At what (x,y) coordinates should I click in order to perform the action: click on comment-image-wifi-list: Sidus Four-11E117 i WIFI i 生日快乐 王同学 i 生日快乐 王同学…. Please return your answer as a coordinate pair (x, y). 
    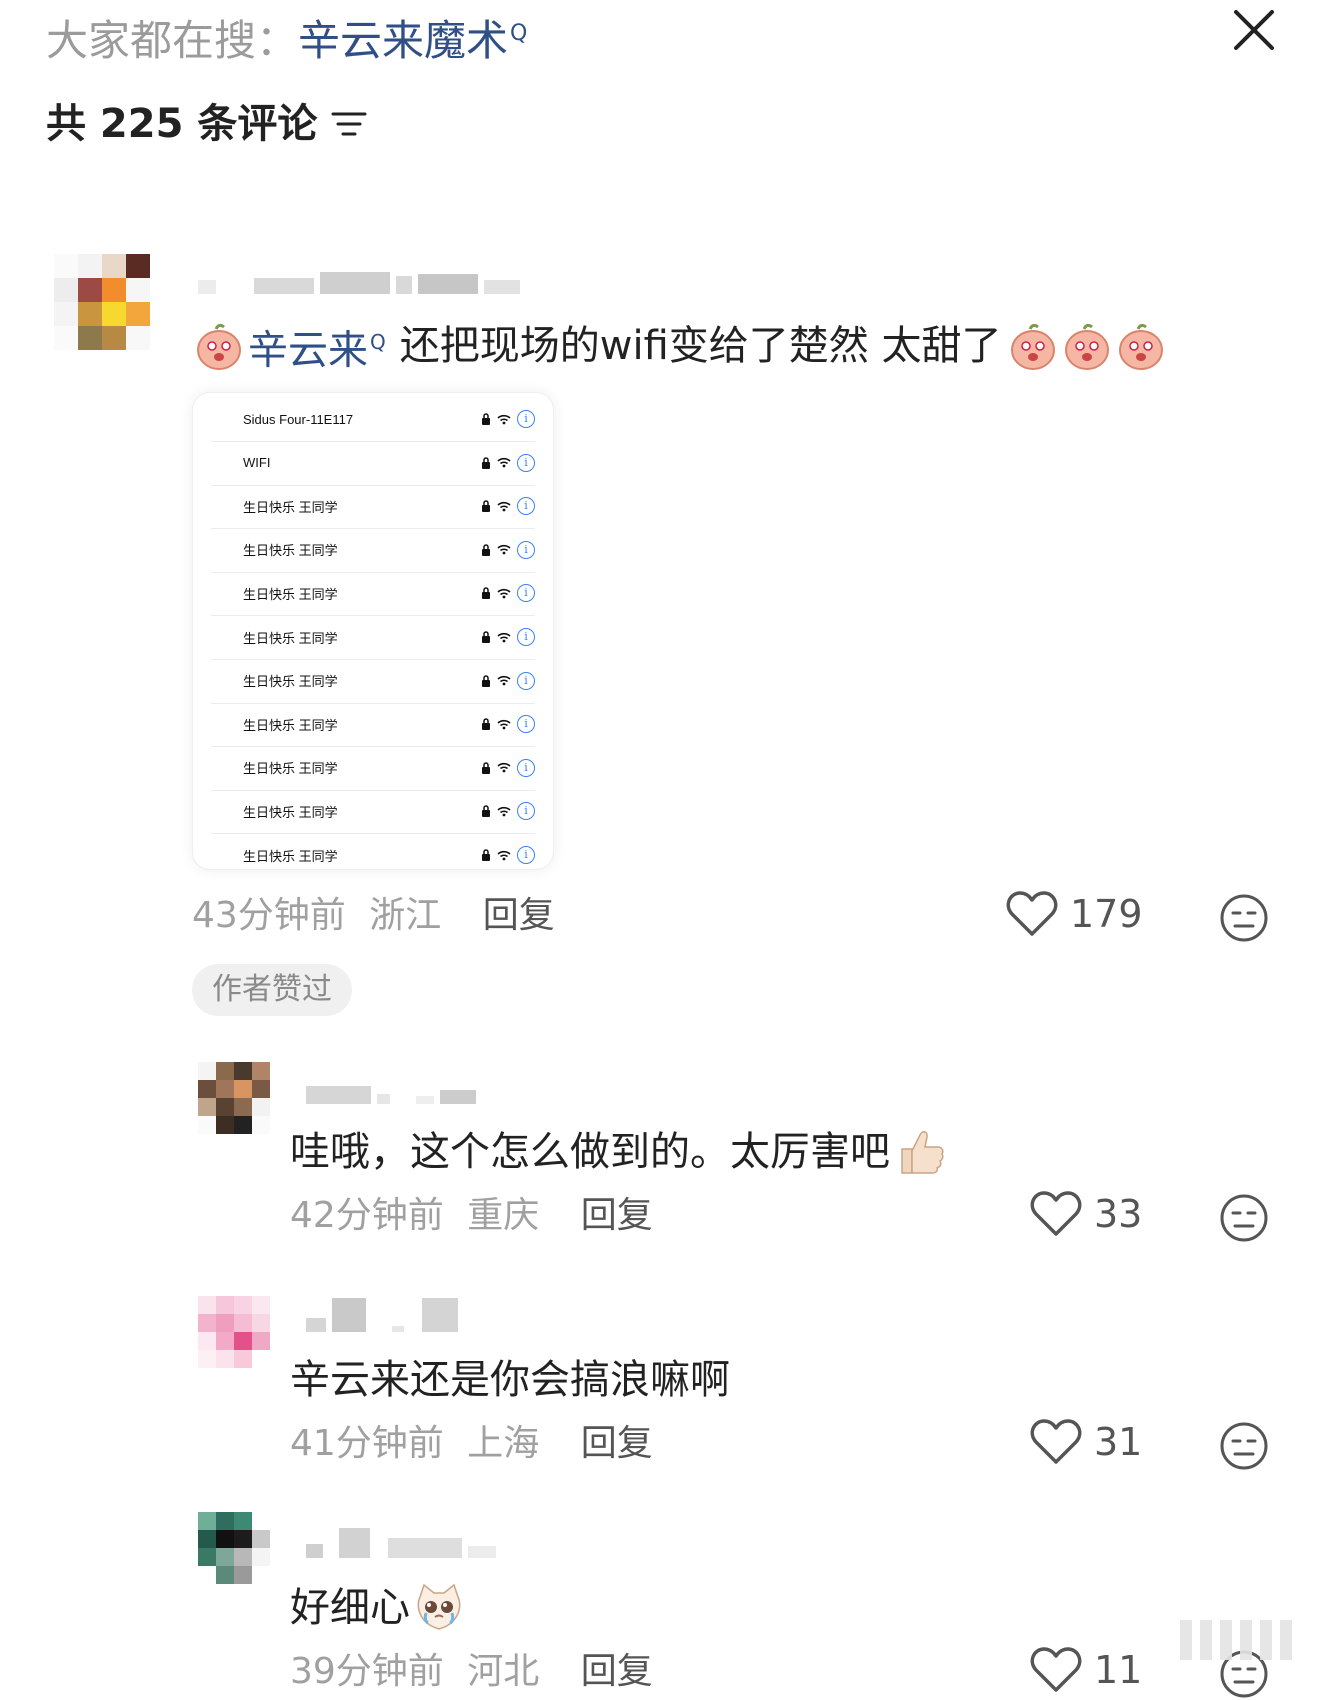
    Looking at the image, I should click on (373, 631).